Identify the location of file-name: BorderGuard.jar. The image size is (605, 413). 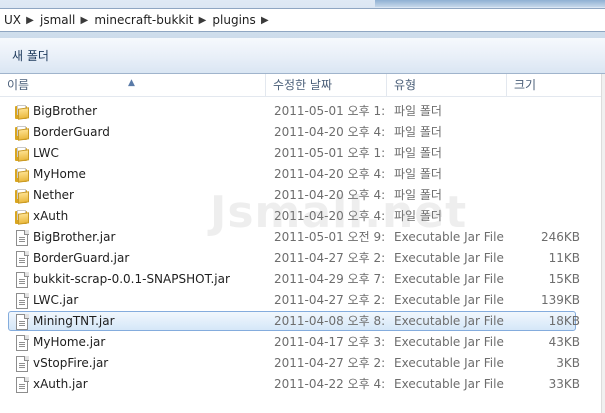
(81, 258).